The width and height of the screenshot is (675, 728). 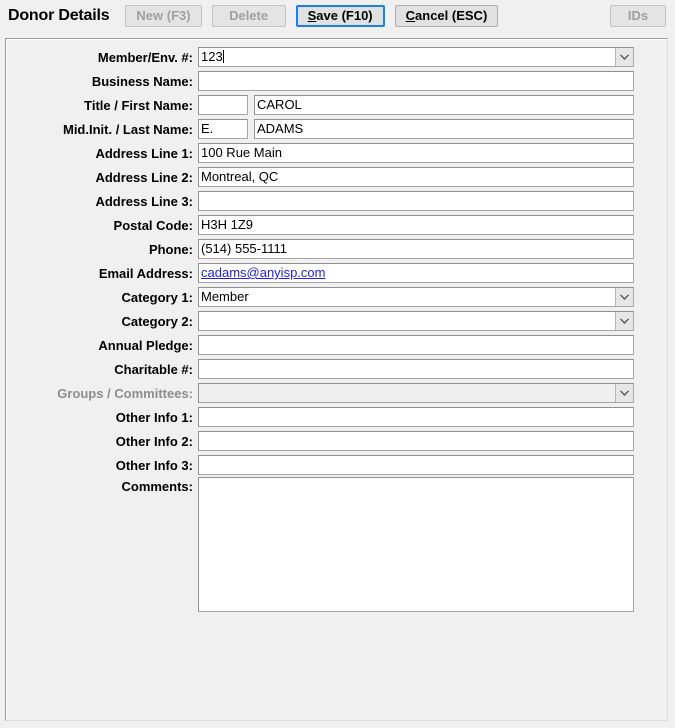 I want to click on email-link: cadams@anyisp.com, so click(x=263, y=272).